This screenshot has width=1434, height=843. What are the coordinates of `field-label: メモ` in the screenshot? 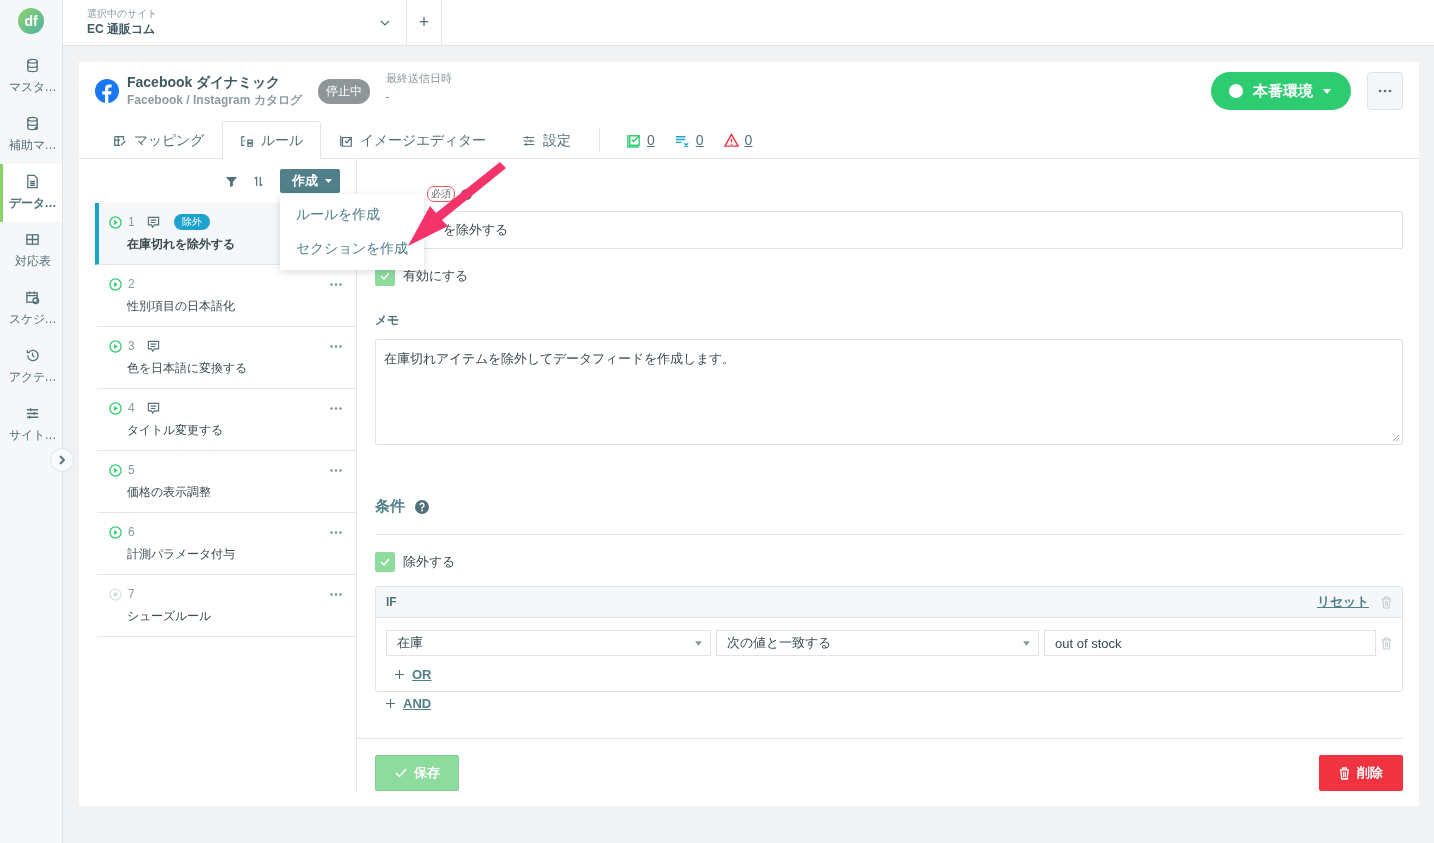 It's located at (387, 320).